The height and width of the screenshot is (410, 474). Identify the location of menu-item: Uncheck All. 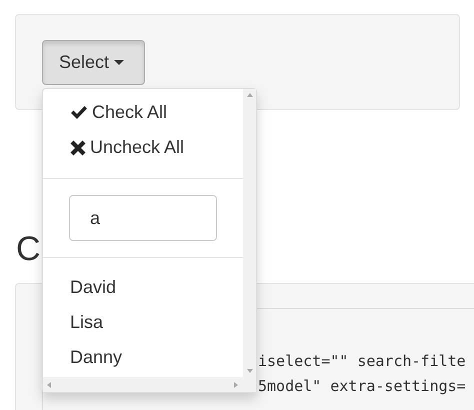
(143, 147).